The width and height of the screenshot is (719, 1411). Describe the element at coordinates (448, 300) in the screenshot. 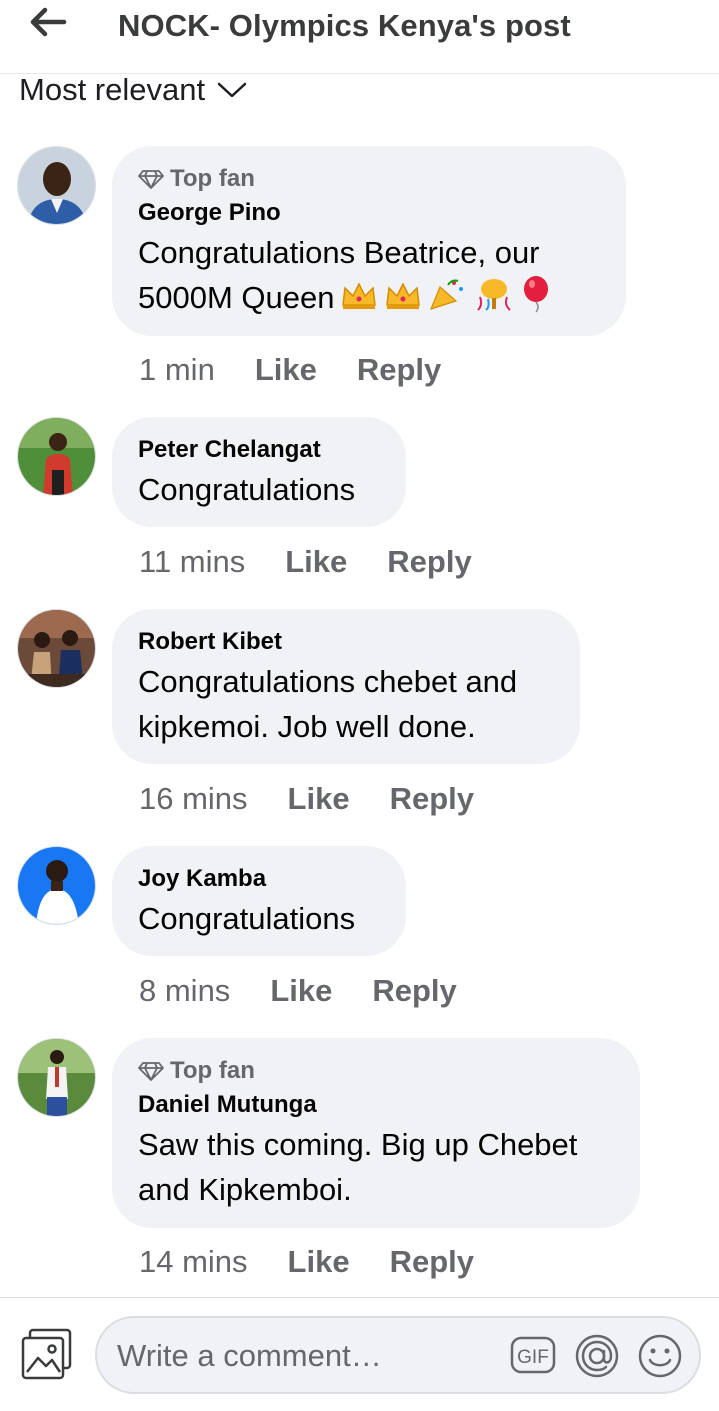

I see `party-popper-icon` at that location.